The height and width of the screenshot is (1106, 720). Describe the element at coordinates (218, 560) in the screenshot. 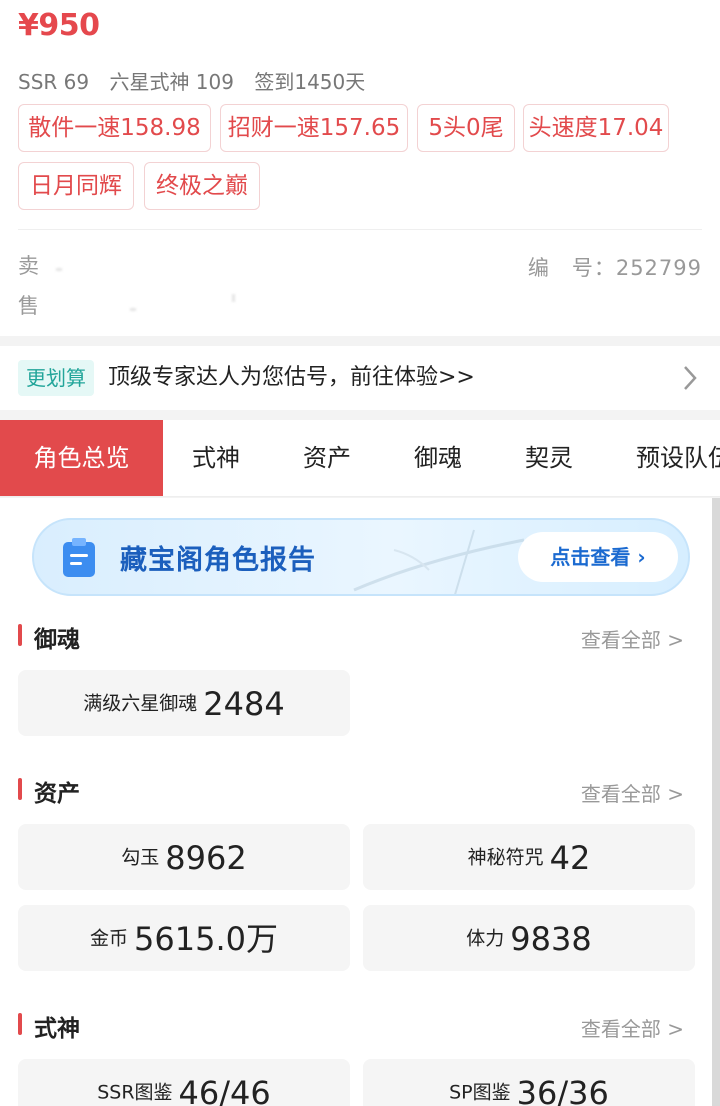

I see `report-title: 藏宝阁角色报告` at that location.